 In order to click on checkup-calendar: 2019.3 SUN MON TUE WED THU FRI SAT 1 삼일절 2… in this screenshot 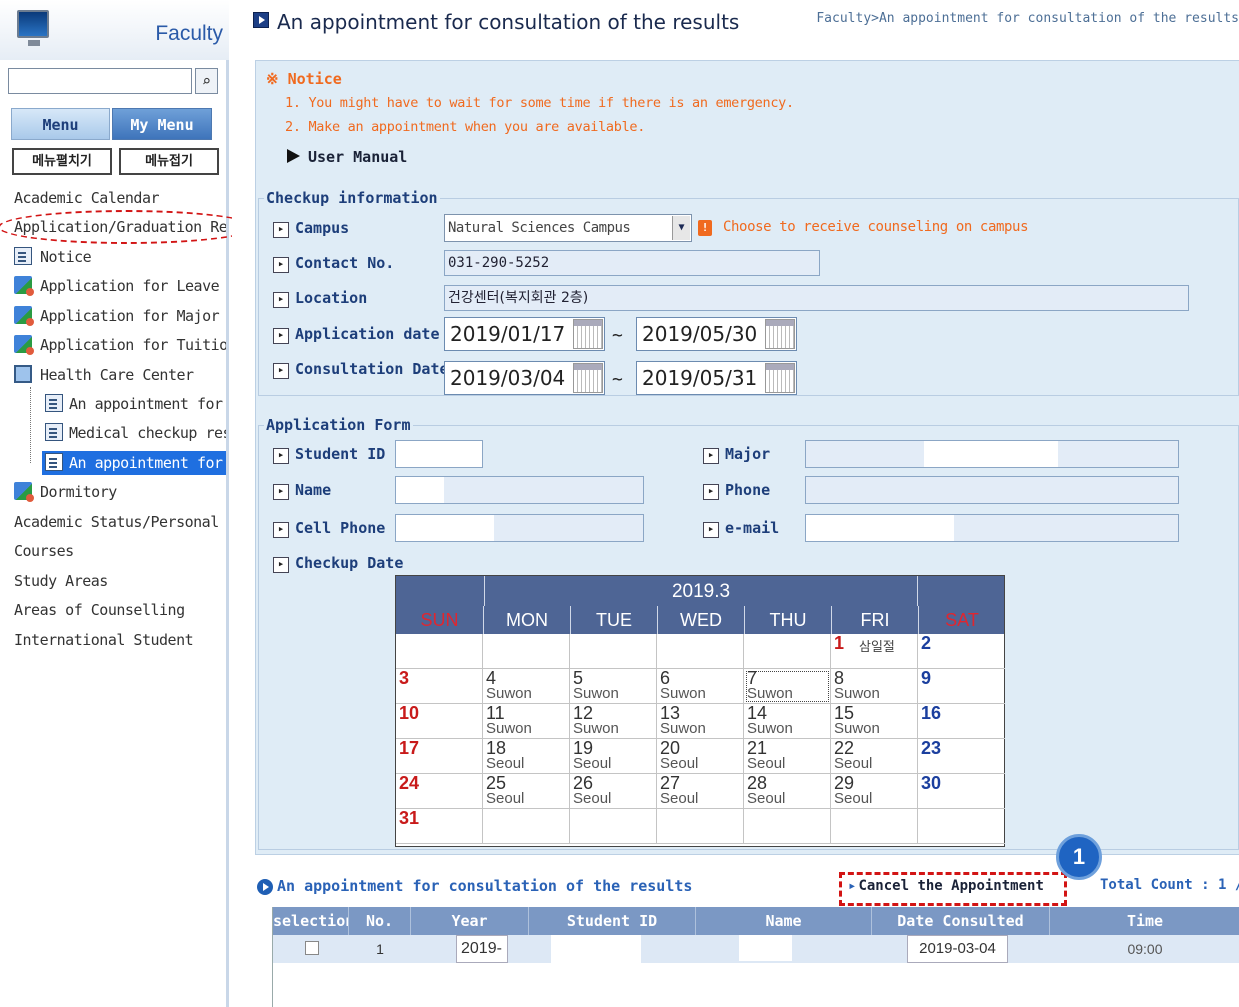, I will do `click(700, 711)`.